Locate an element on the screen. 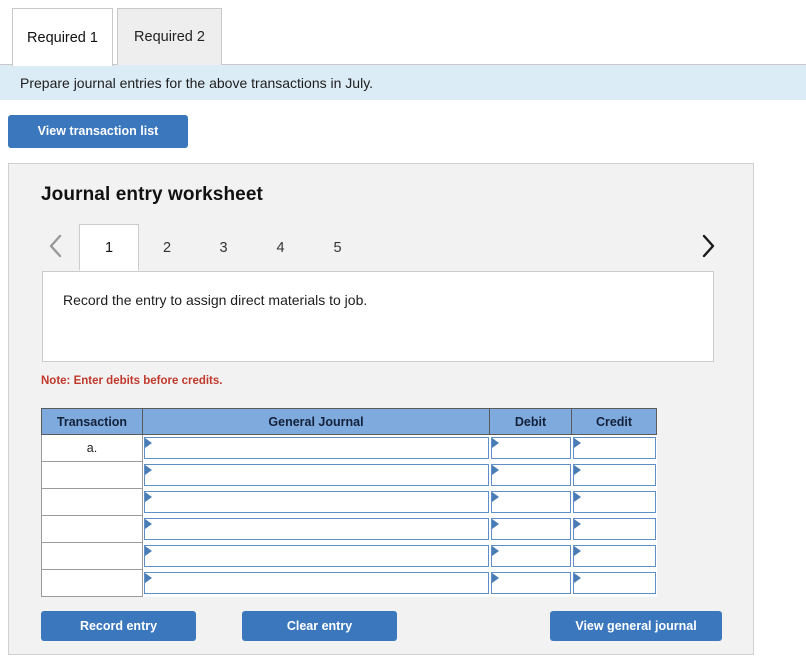 This screenshot has height=672, width=806. clear-entry-button: Clear entry is located at coordinates (319, 626).